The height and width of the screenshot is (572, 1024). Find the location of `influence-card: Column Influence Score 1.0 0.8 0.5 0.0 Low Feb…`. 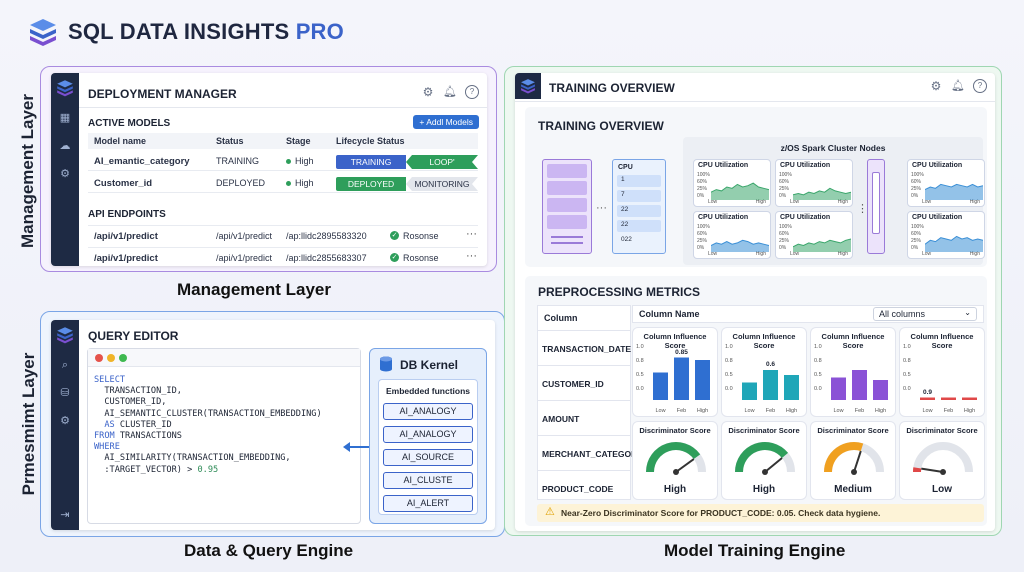

influence-card: Column Influence Score 1.0 0.8 0.5 0.0 Low Feb… is located at coordinates (853, 372).